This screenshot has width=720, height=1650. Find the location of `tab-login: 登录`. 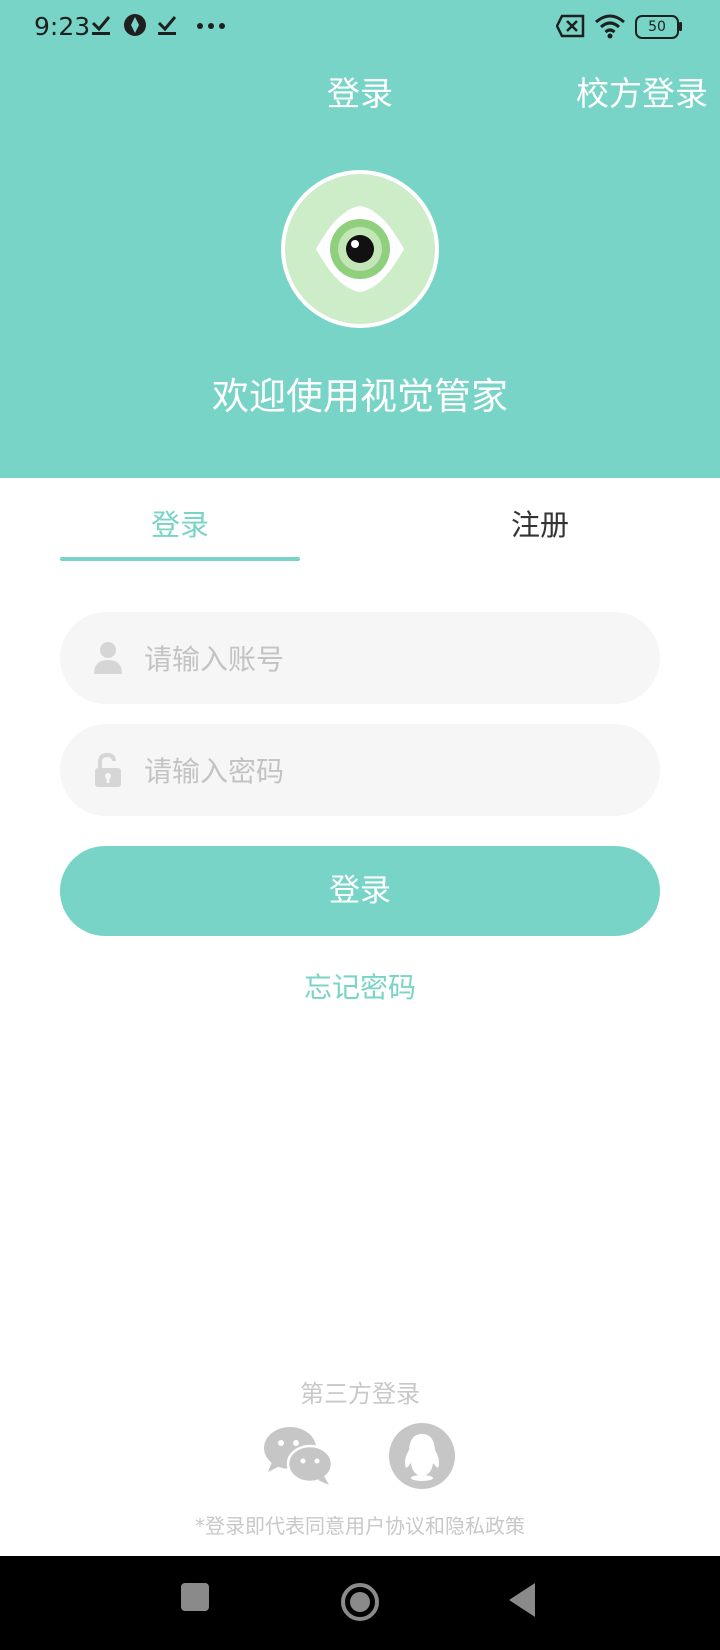

tab-login: 登录 is located at coordinates (180, 523).